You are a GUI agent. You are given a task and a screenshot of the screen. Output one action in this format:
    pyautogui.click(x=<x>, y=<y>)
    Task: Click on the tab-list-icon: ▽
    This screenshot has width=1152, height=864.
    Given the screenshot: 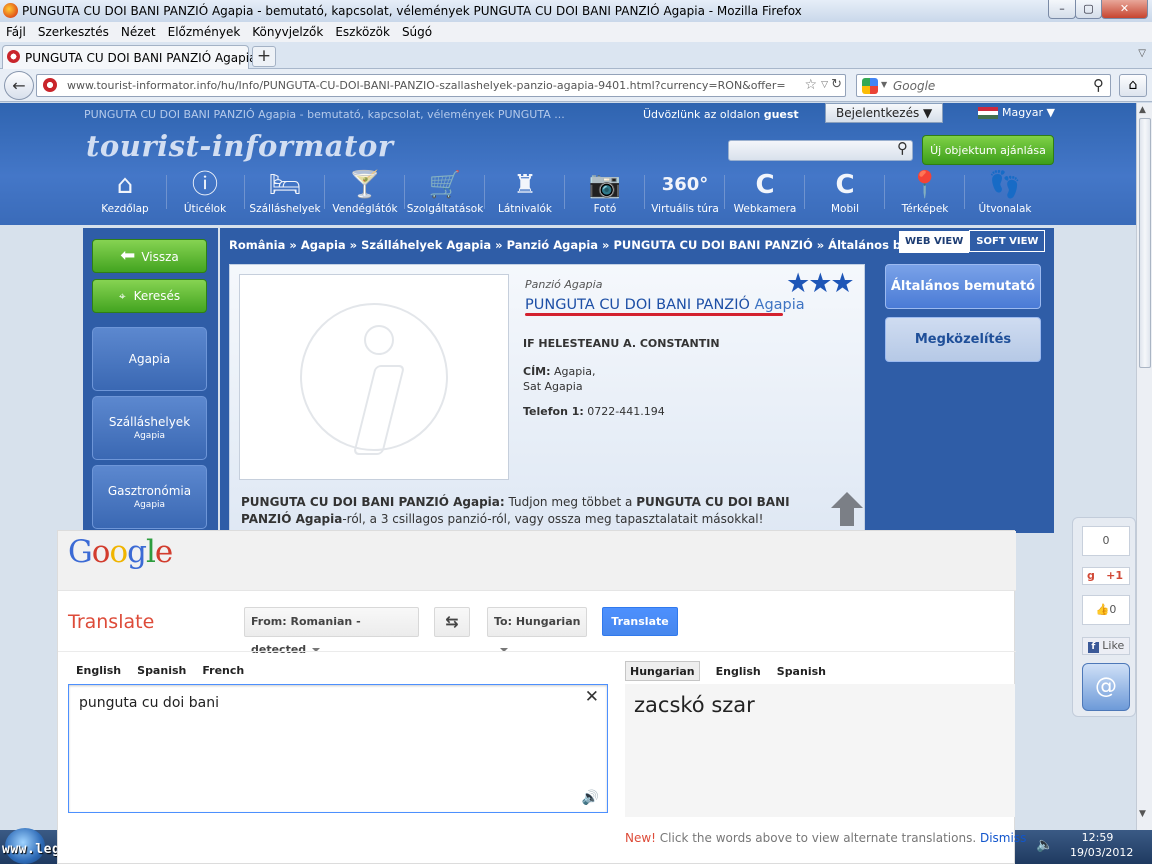 What is the action you would take?
    pyautogui.click(x=1142, y=53)
    